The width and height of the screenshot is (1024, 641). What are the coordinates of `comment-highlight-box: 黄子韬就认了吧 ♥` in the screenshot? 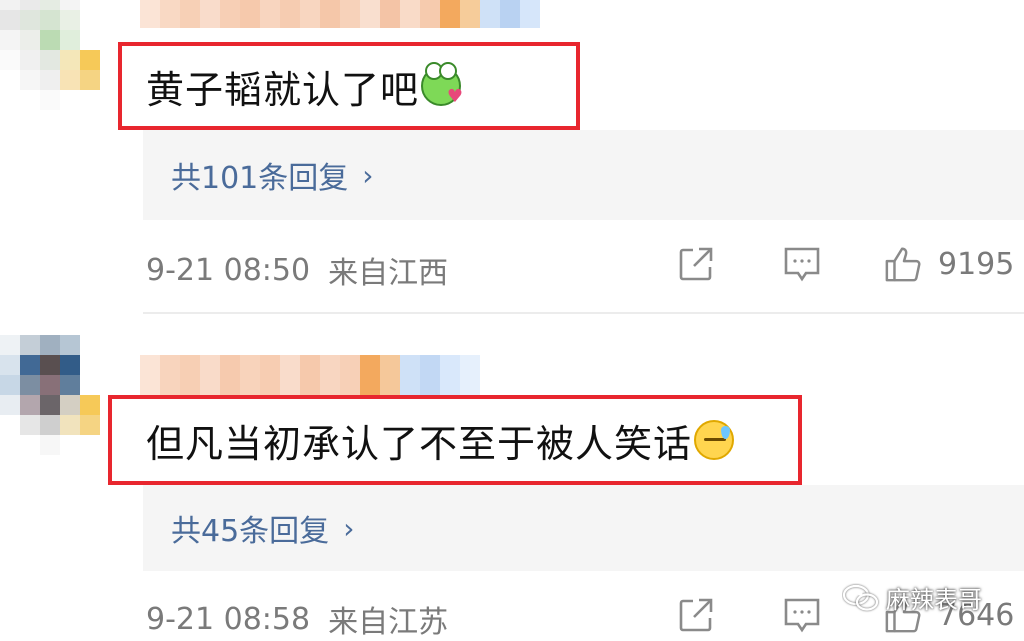 It's located at (349, 86).